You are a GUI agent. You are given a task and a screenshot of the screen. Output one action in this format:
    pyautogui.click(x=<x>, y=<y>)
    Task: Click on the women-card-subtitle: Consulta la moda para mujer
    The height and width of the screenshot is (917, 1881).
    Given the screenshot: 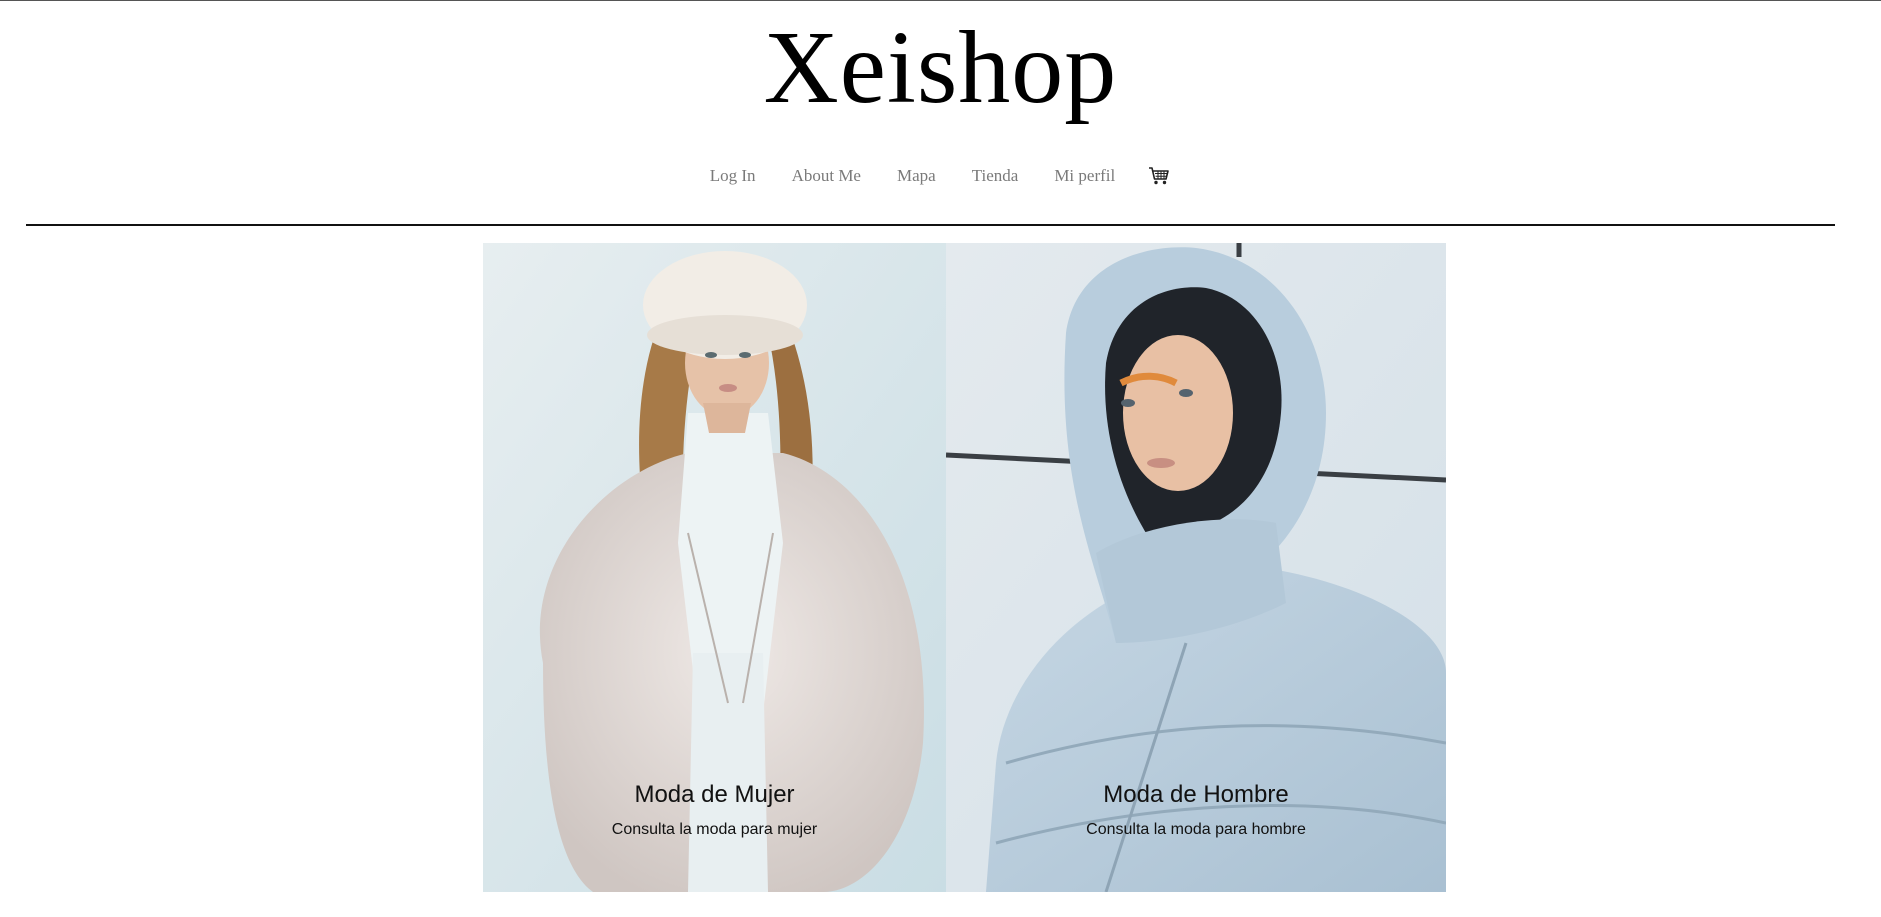 What is the action you would take?
    pyautogui.click(x=714, y=829)
    